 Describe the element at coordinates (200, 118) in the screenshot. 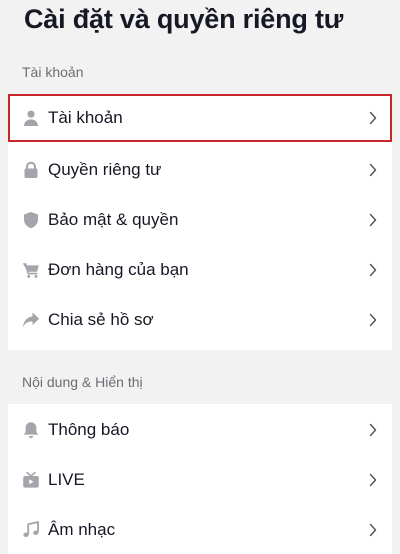

I see `settings-item-account: Tài khoản` at that location.